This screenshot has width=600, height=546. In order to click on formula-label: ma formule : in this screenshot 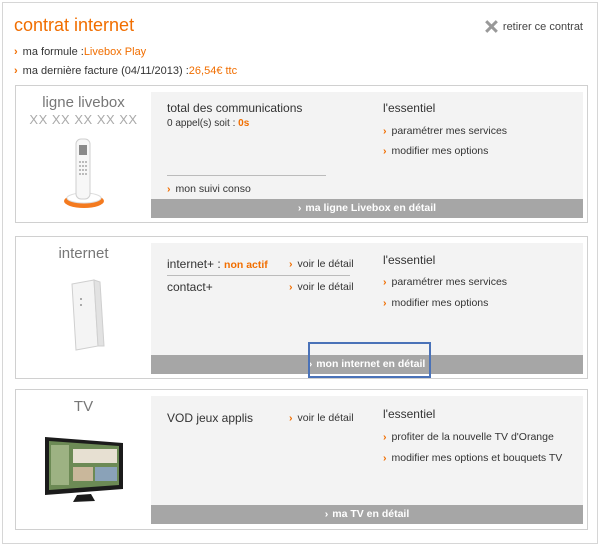, I will do `click(53, 52)`.